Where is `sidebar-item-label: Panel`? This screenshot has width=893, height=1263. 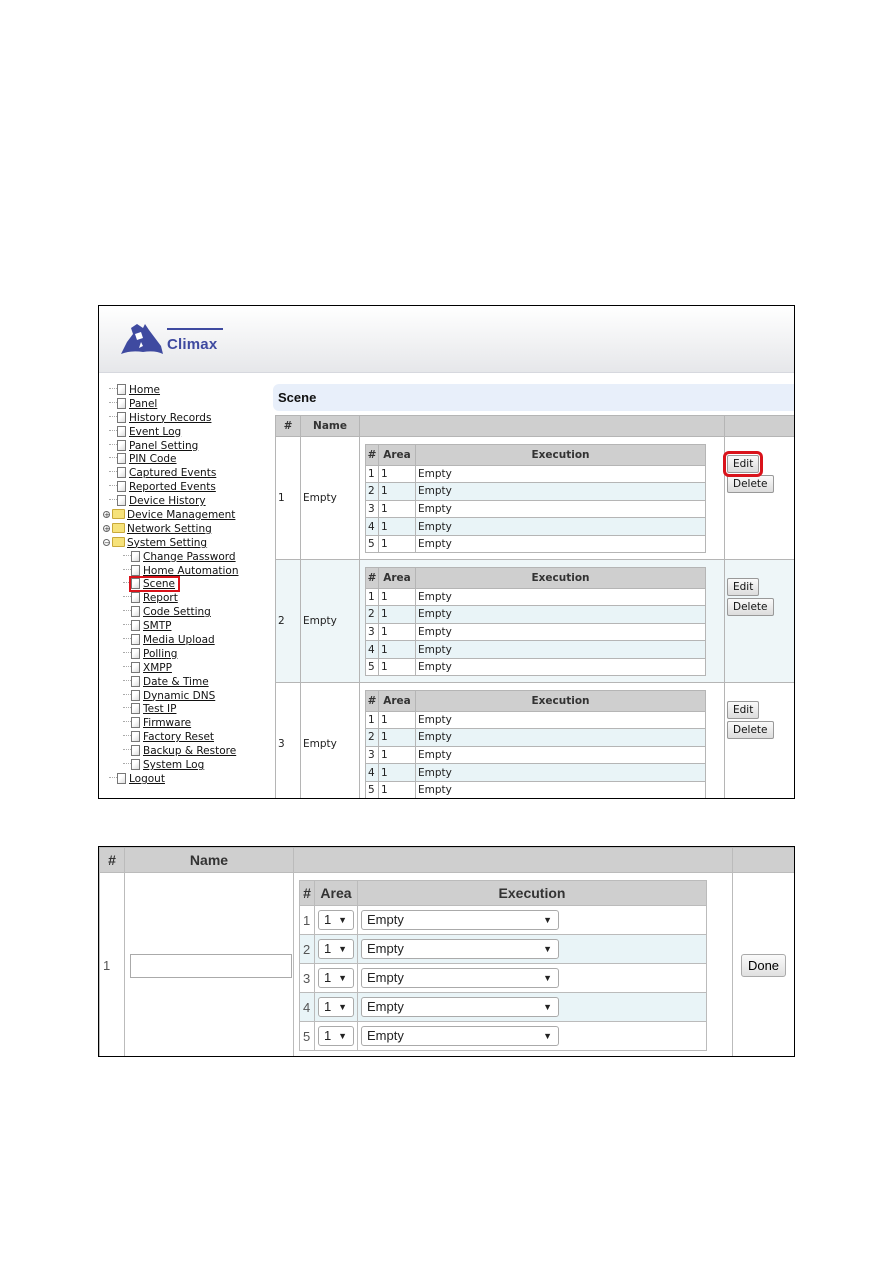 sidebar-item-label: Panel is located at coordinates (143, 404).